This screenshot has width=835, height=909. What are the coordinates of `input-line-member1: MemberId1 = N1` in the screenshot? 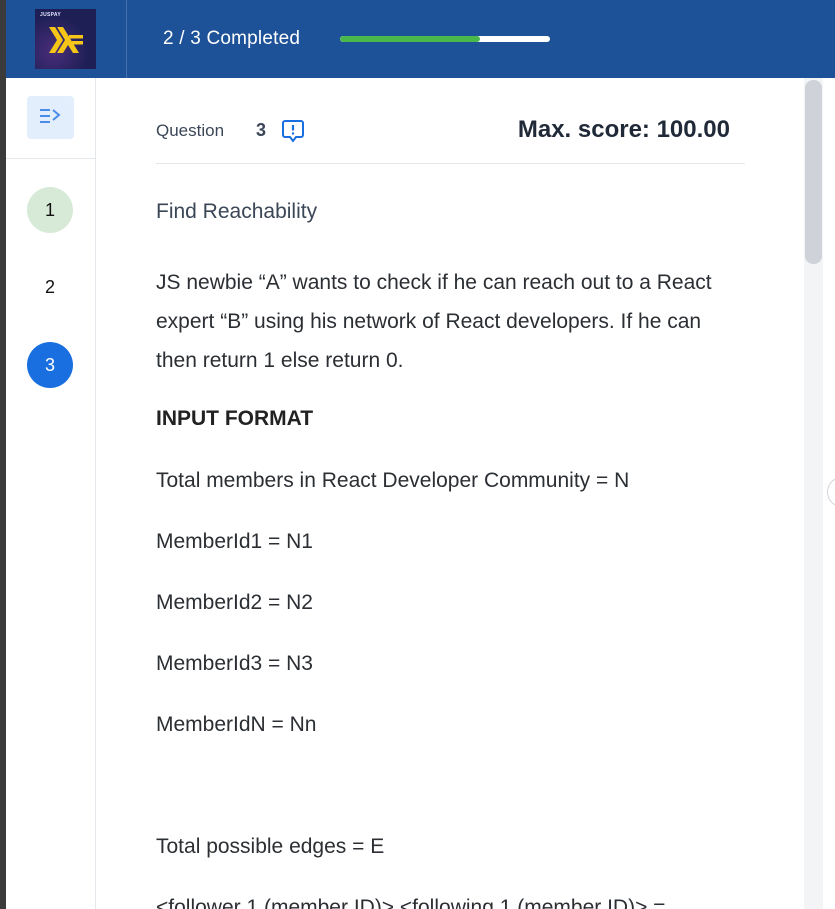 It's located at (234, 541).